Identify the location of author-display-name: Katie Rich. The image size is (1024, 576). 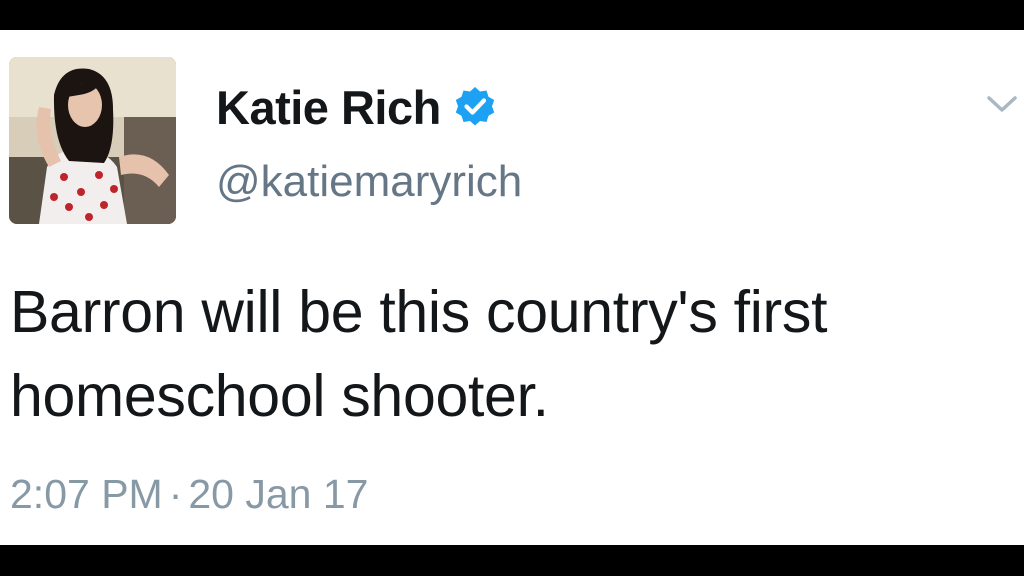
(328, 107).